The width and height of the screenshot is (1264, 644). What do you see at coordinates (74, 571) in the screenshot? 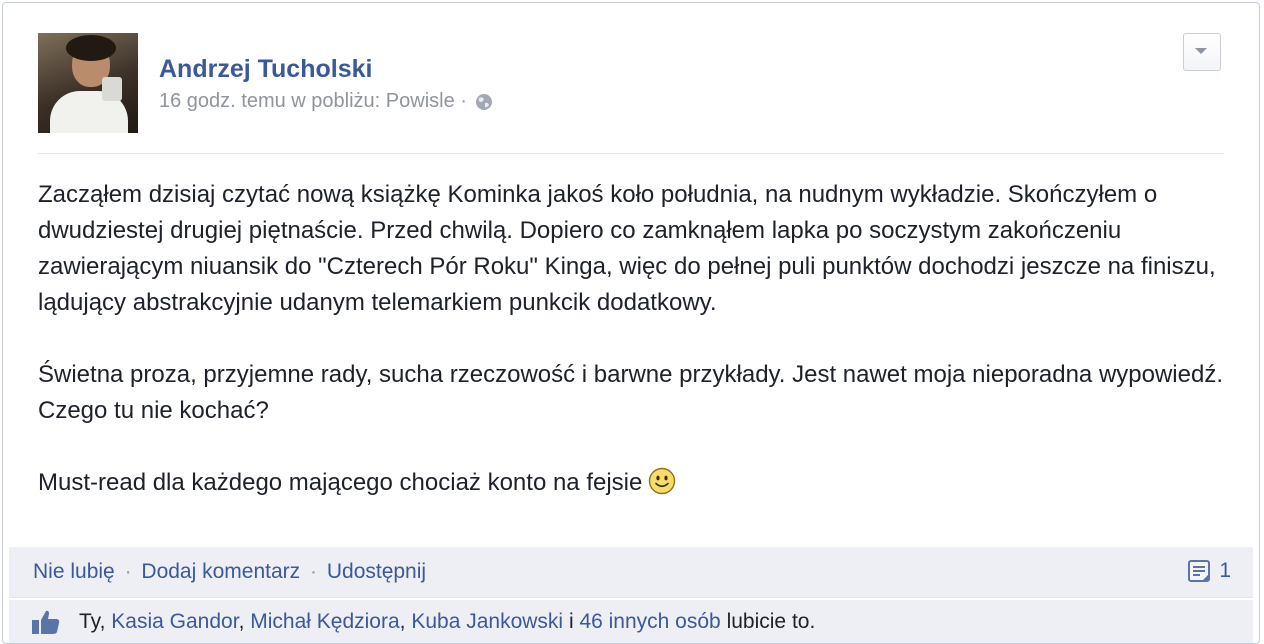
I see `unlike-link: Nie lubię` at bounding box center [74, 571].